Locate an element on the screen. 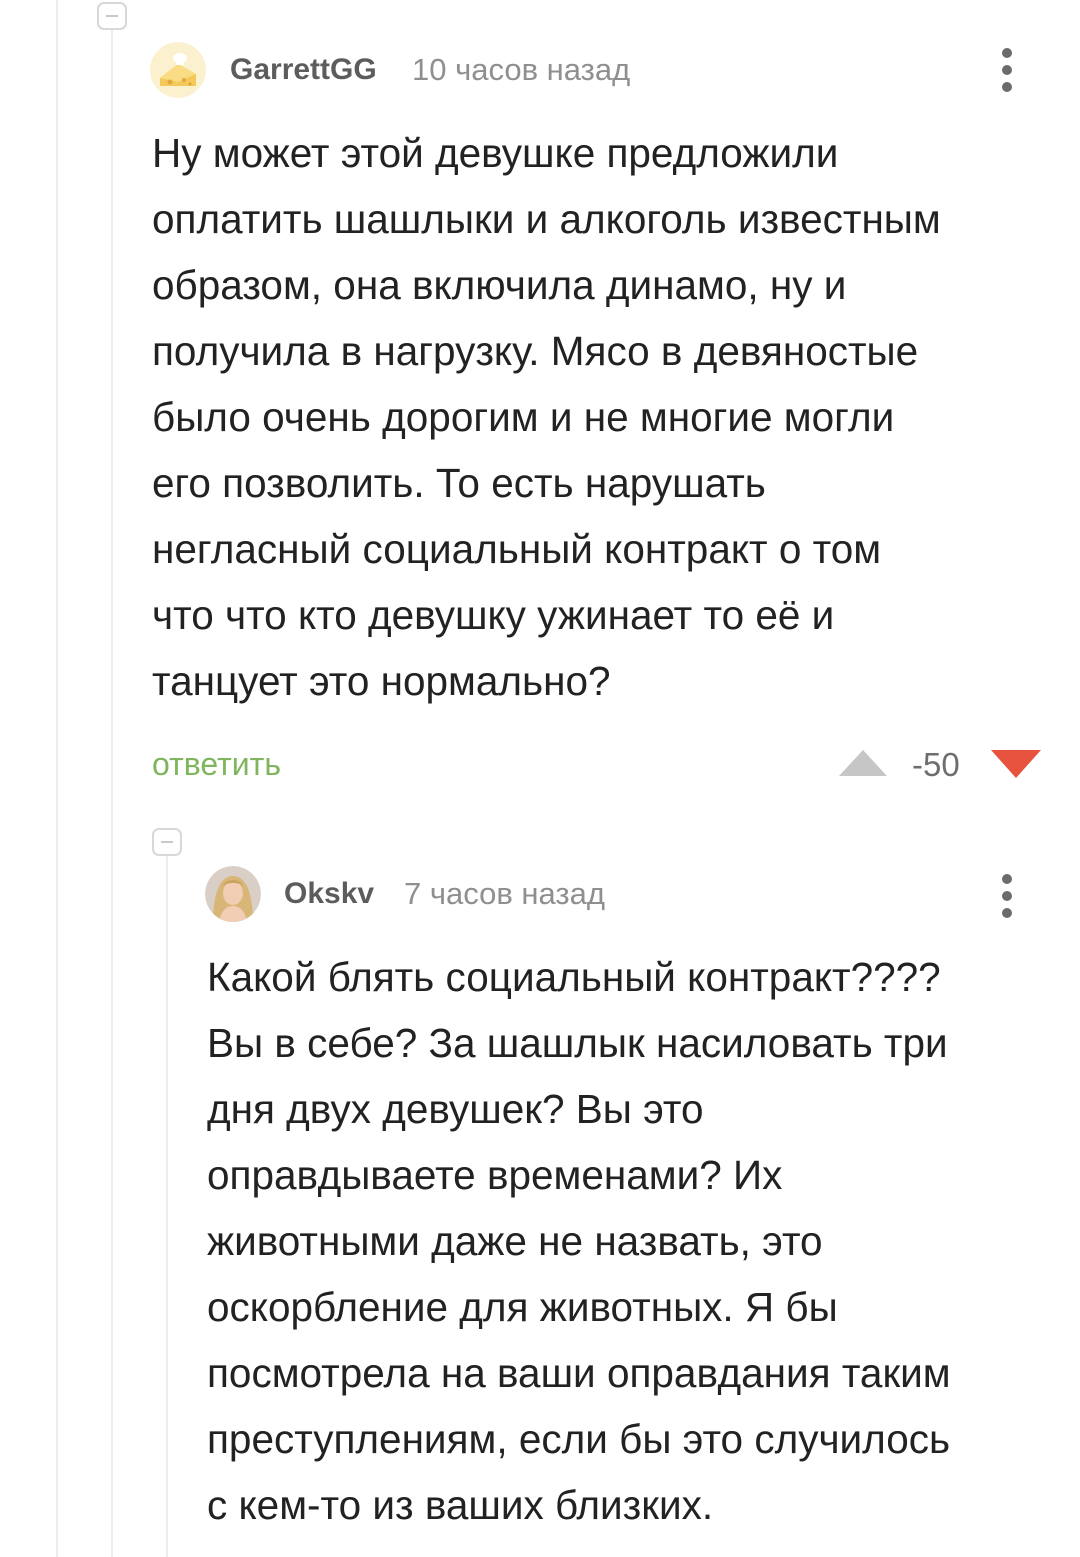  comment-header: GarrettGG 10 часов назад is located at coordinates (600, 70).